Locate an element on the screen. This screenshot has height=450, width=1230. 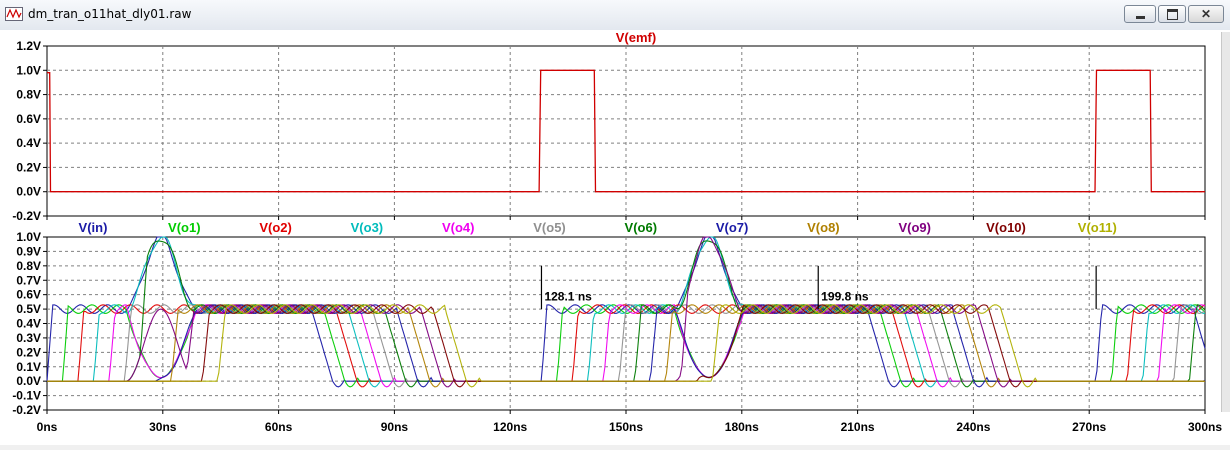
minimize-icon is located at coordinates (1140, 17).